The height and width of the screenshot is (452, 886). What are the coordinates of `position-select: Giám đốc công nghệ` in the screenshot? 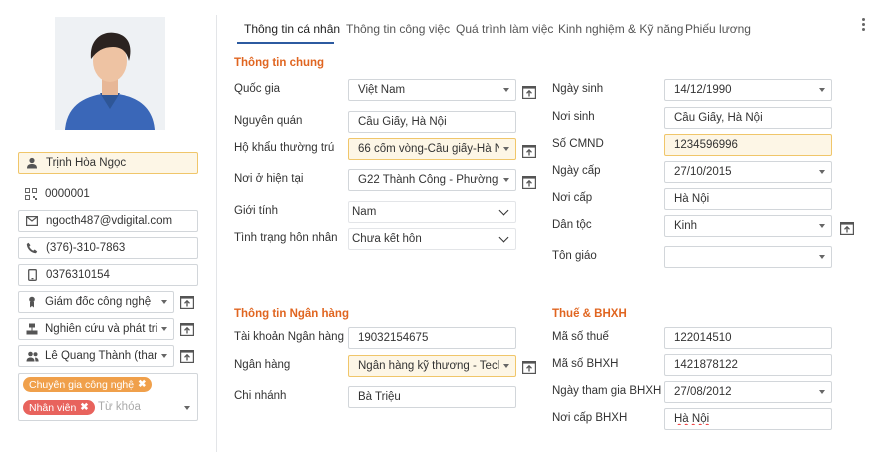 It's located at (96, 302).